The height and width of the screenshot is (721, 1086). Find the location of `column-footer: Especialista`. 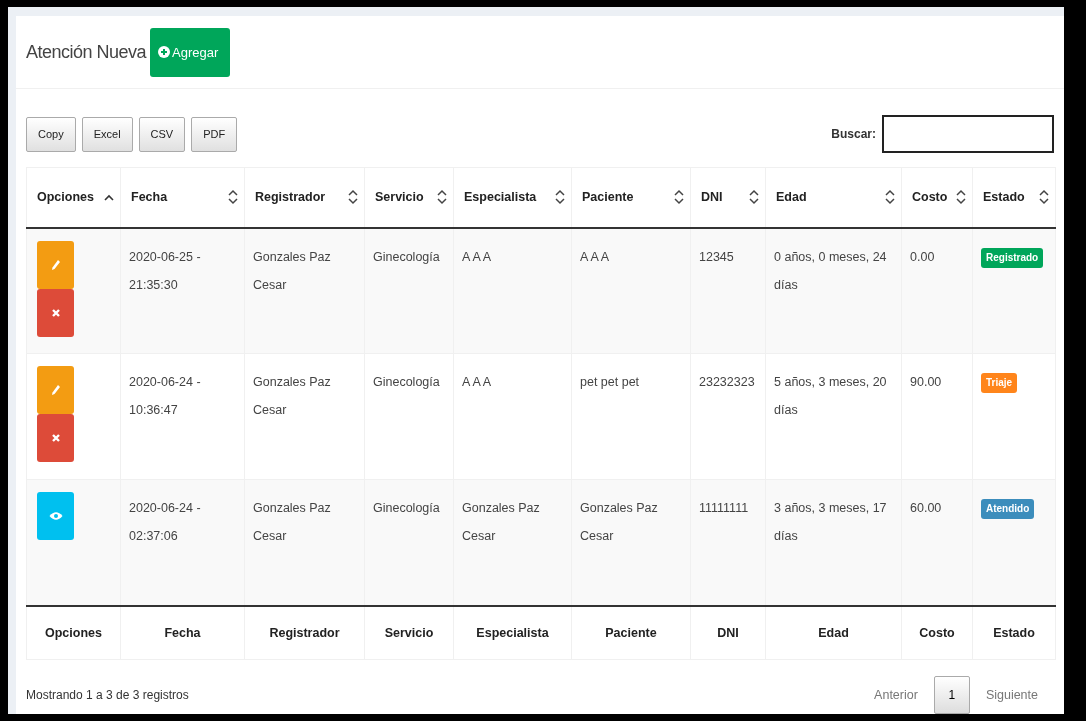

column-footer: Especialista is located at coordinates (512, 632).